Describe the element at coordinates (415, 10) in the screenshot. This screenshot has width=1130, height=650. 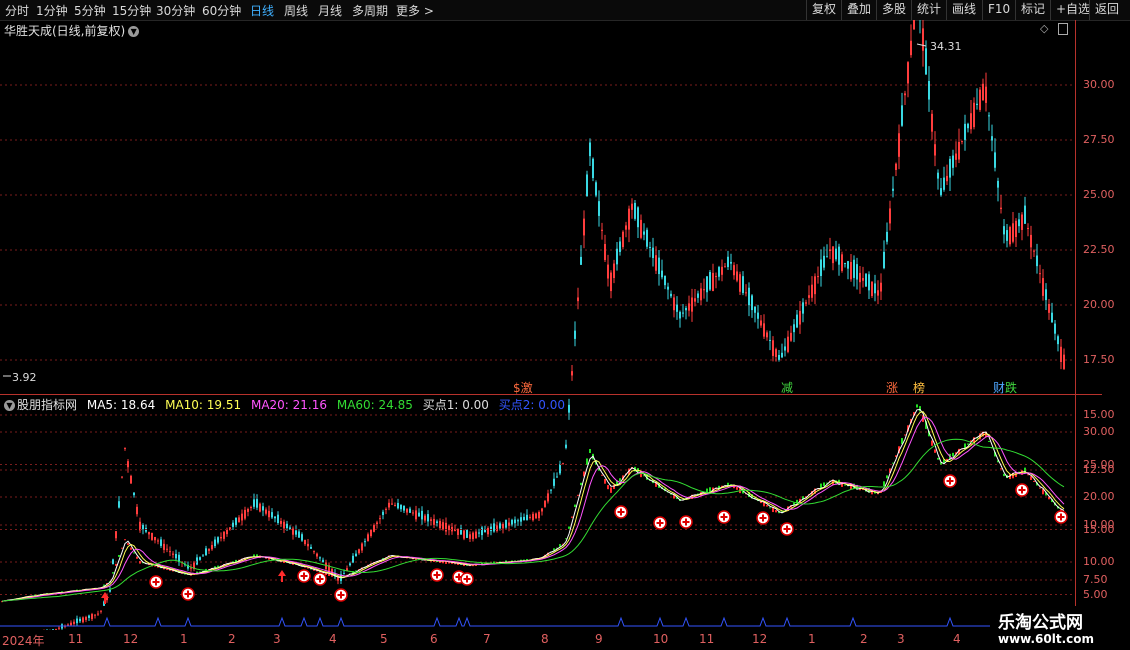
I see `tab-more: 更多 >` at that location.